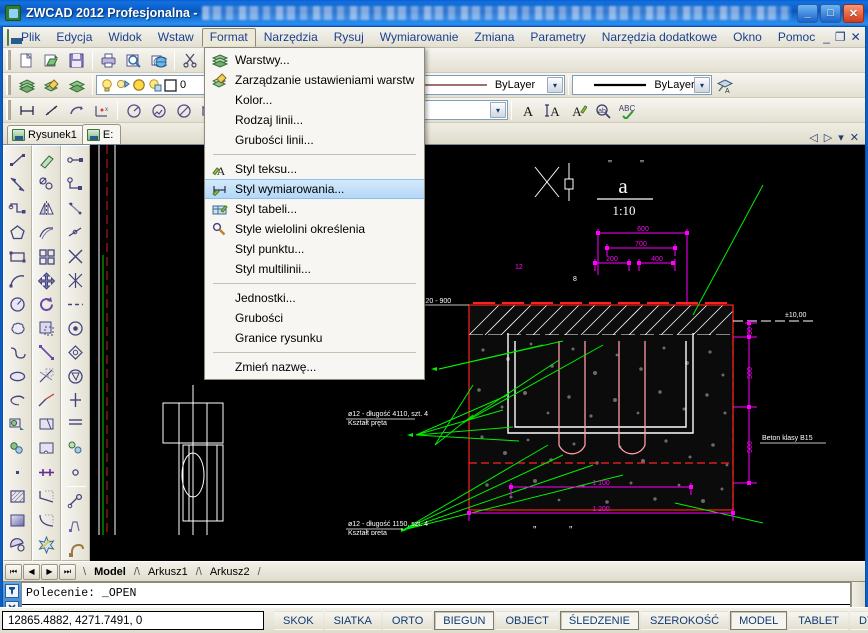  Describe the element at coordinates (46, 328) in the screenshot. I see `scale-icon` at that location.